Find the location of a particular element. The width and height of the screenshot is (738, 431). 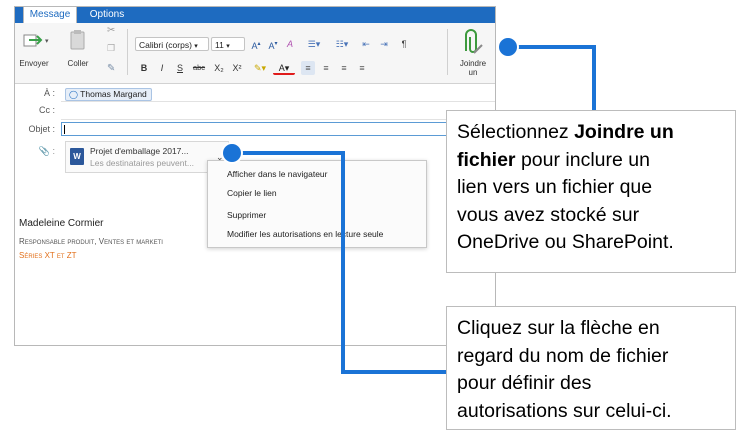

text-caret is located at coordinates (64, 129).